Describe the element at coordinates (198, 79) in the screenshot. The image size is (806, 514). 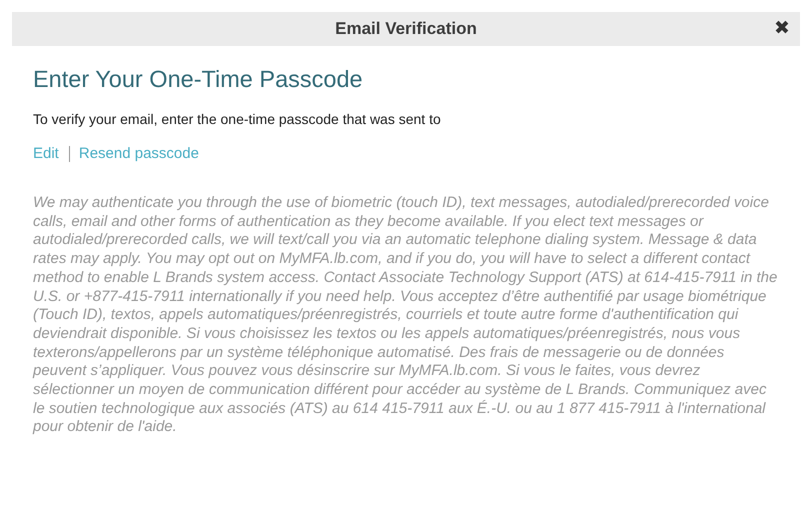
I see `heading: Enter Your One-Time Passcode` at that location.